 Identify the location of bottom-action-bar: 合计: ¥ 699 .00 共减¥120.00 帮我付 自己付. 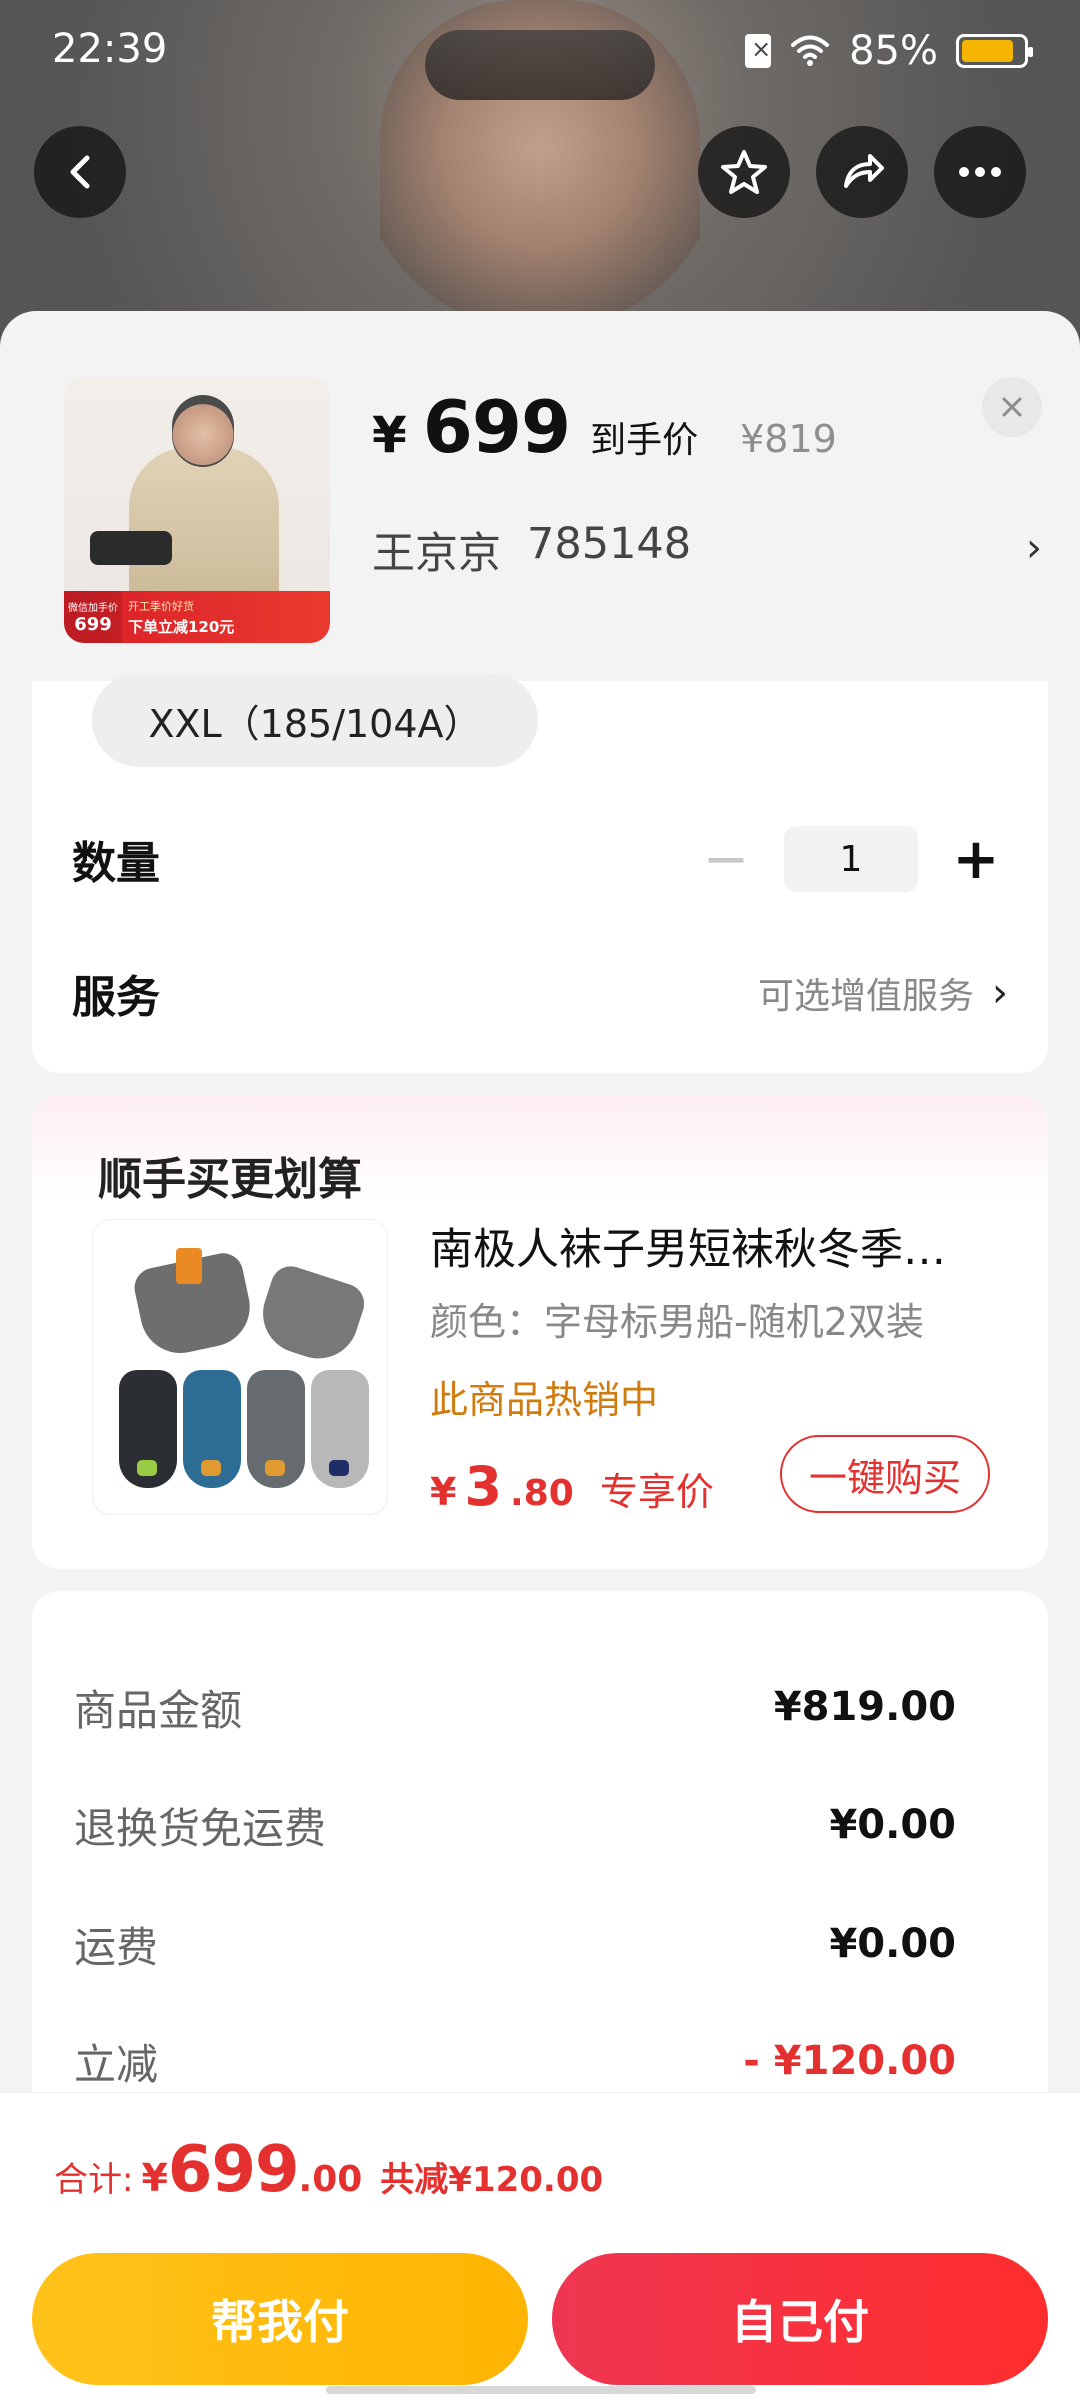
(540, 2246).